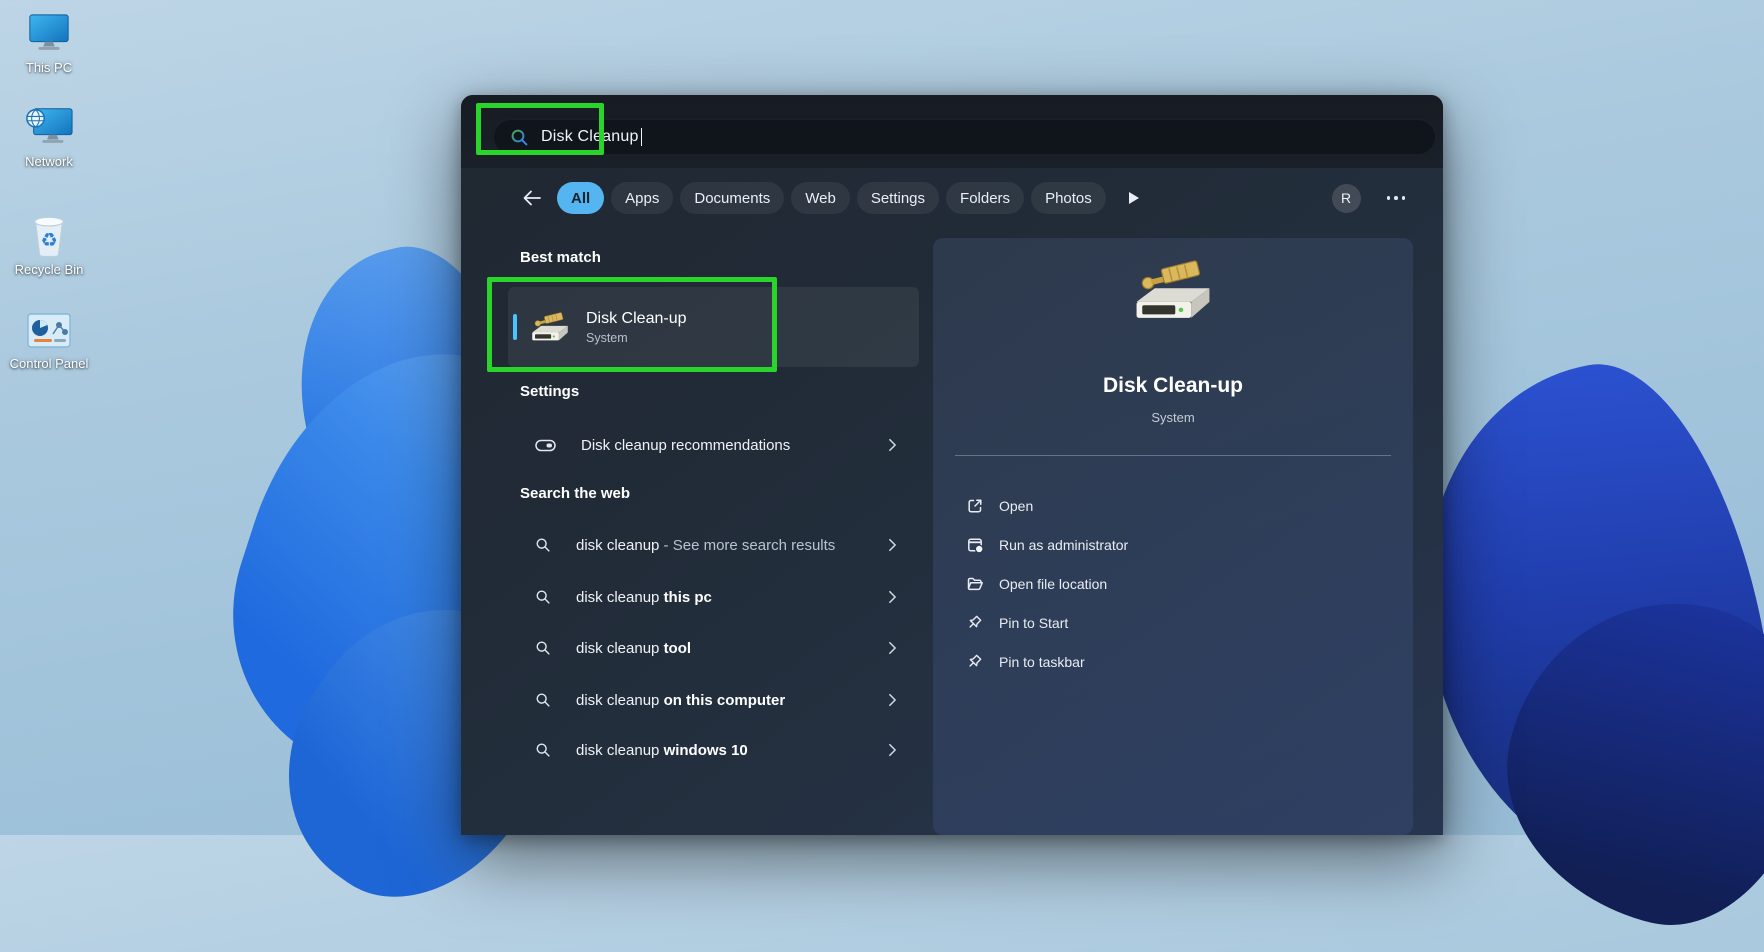 This screenshot has width=1764, height=952. Describe the element at coordinates (49, 363) in the screenshot. I see `desktop-icon-label: Control Panel` at that location.